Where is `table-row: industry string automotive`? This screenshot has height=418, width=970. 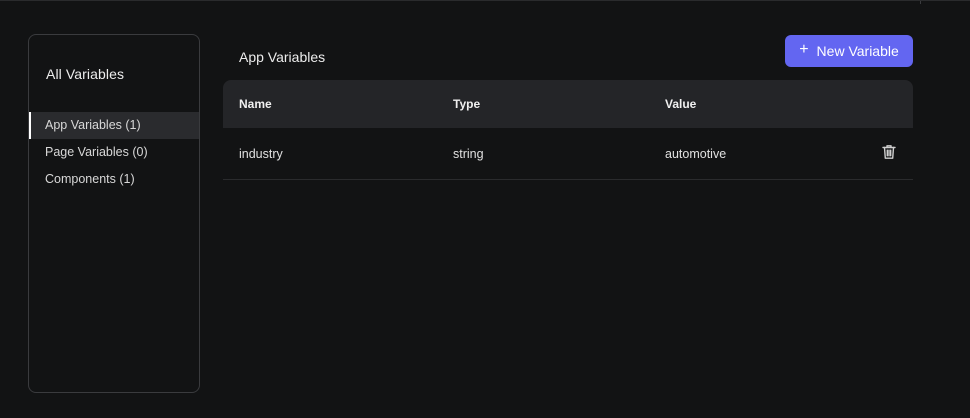
table-row: industry string automotive is located at coordinates (568, 154).